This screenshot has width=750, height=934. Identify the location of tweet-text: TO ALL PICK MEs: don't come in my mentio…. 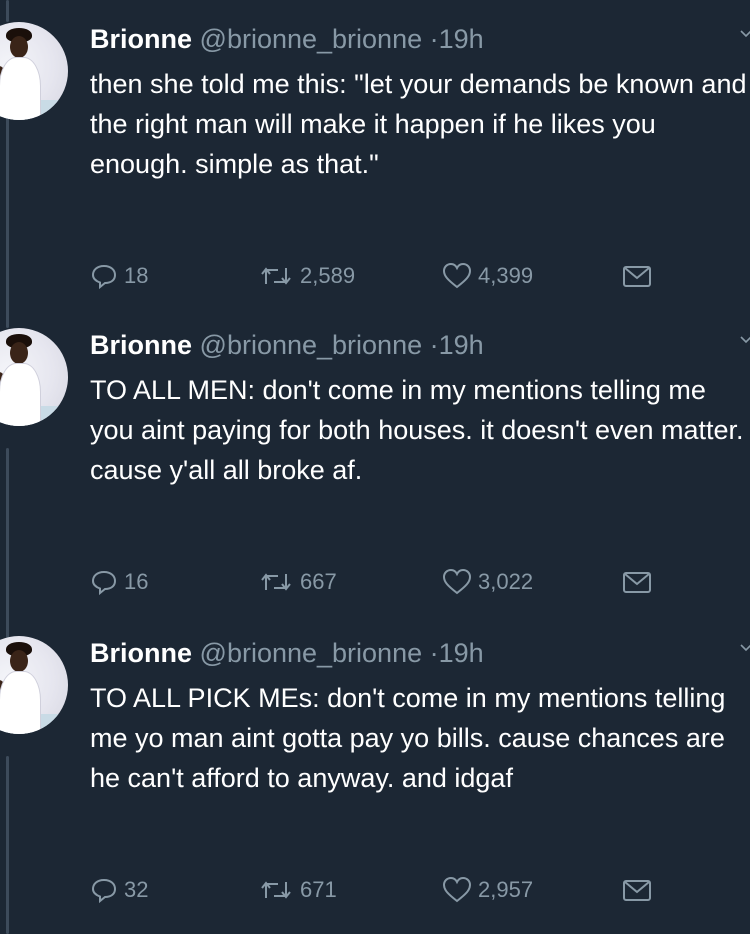
(408, 738).